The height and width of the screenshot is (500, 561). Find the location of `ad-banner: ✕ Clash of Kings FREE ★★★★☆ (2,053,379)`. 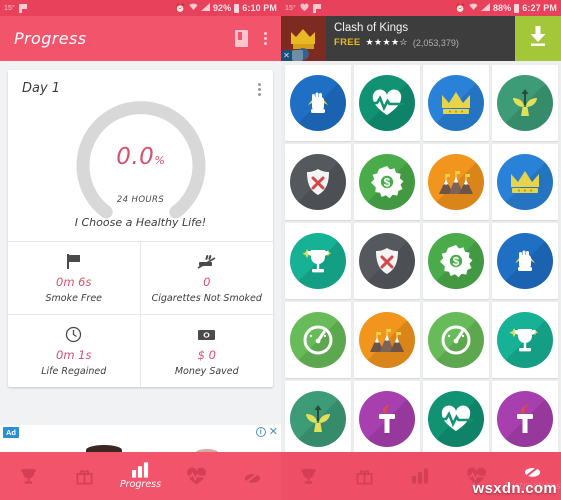

ad-banner: ✕ Clash of Kings FREE ★★★★☆ (2,053,379) is located at coordinates (421, 38).